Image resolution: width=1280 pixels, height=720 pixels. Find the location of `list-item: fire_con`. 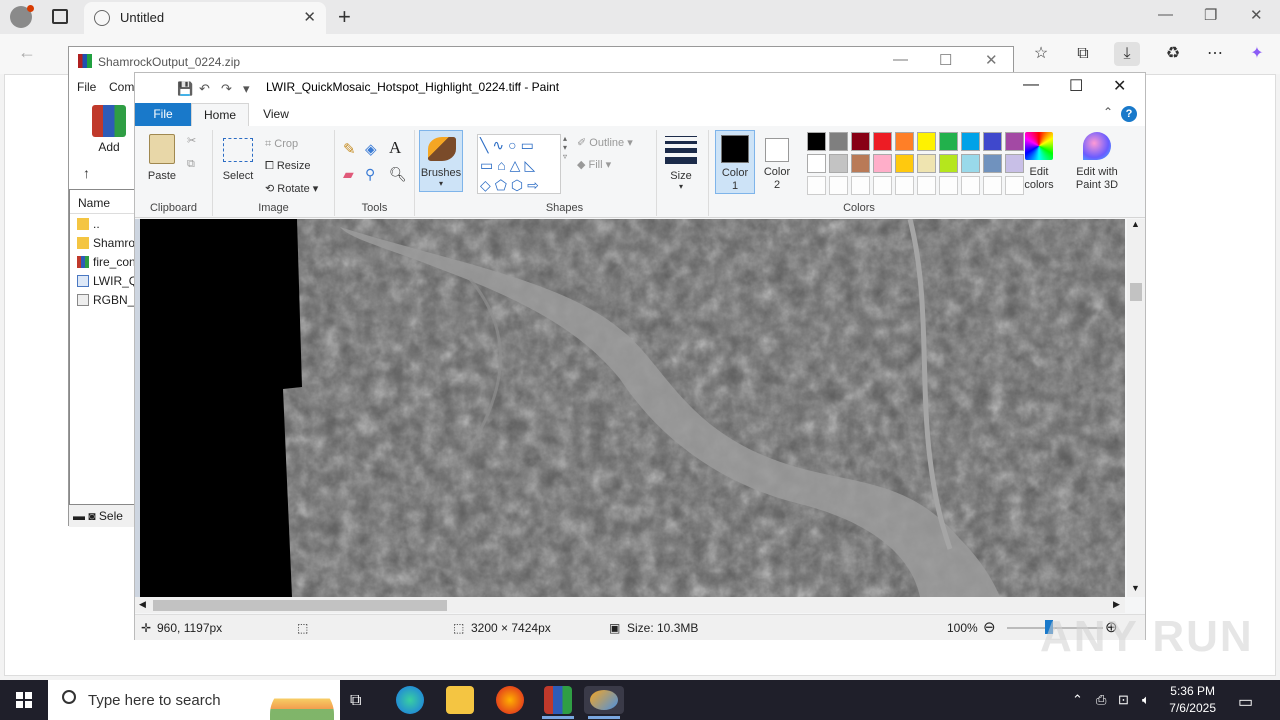

list-item: fire_con is located at coordinates (102, 261).